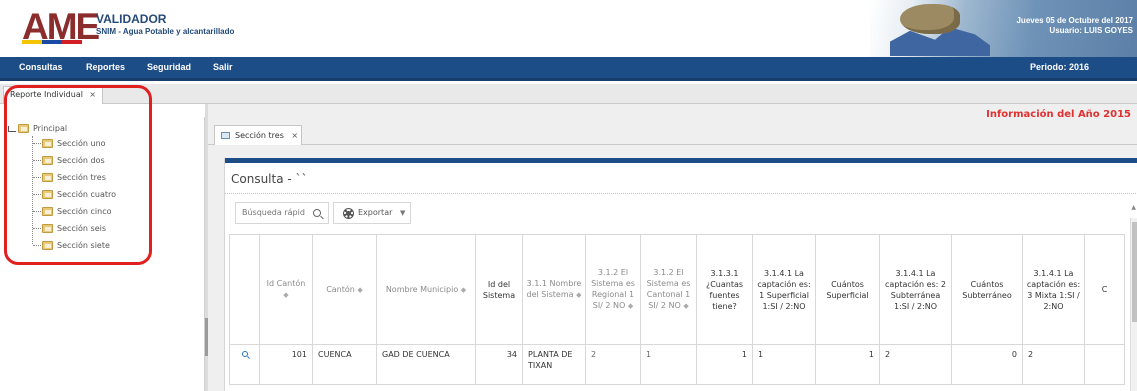 This screenshot has width=1137, height=391. What do you see at coordinates (915, 364) in the screenshot?
I see `cell-subterranea: 2` at bounding box center [915, 364].